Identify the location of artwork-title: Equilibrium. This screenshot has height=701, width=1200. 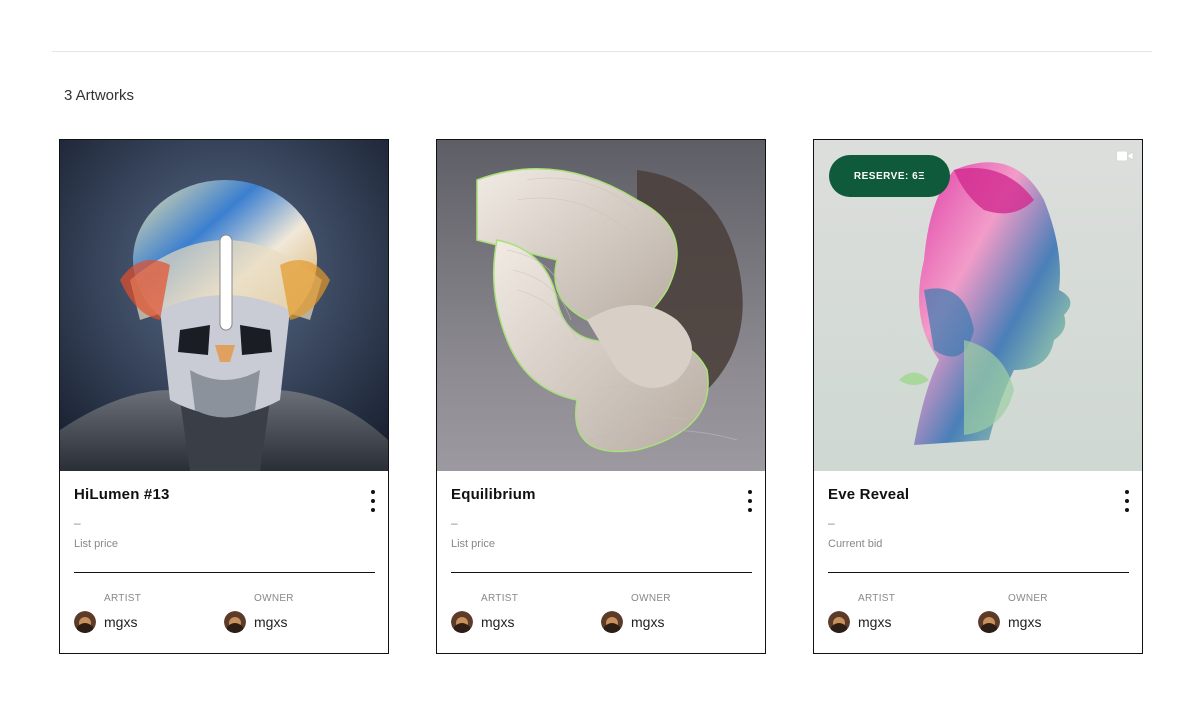
(493, 494).